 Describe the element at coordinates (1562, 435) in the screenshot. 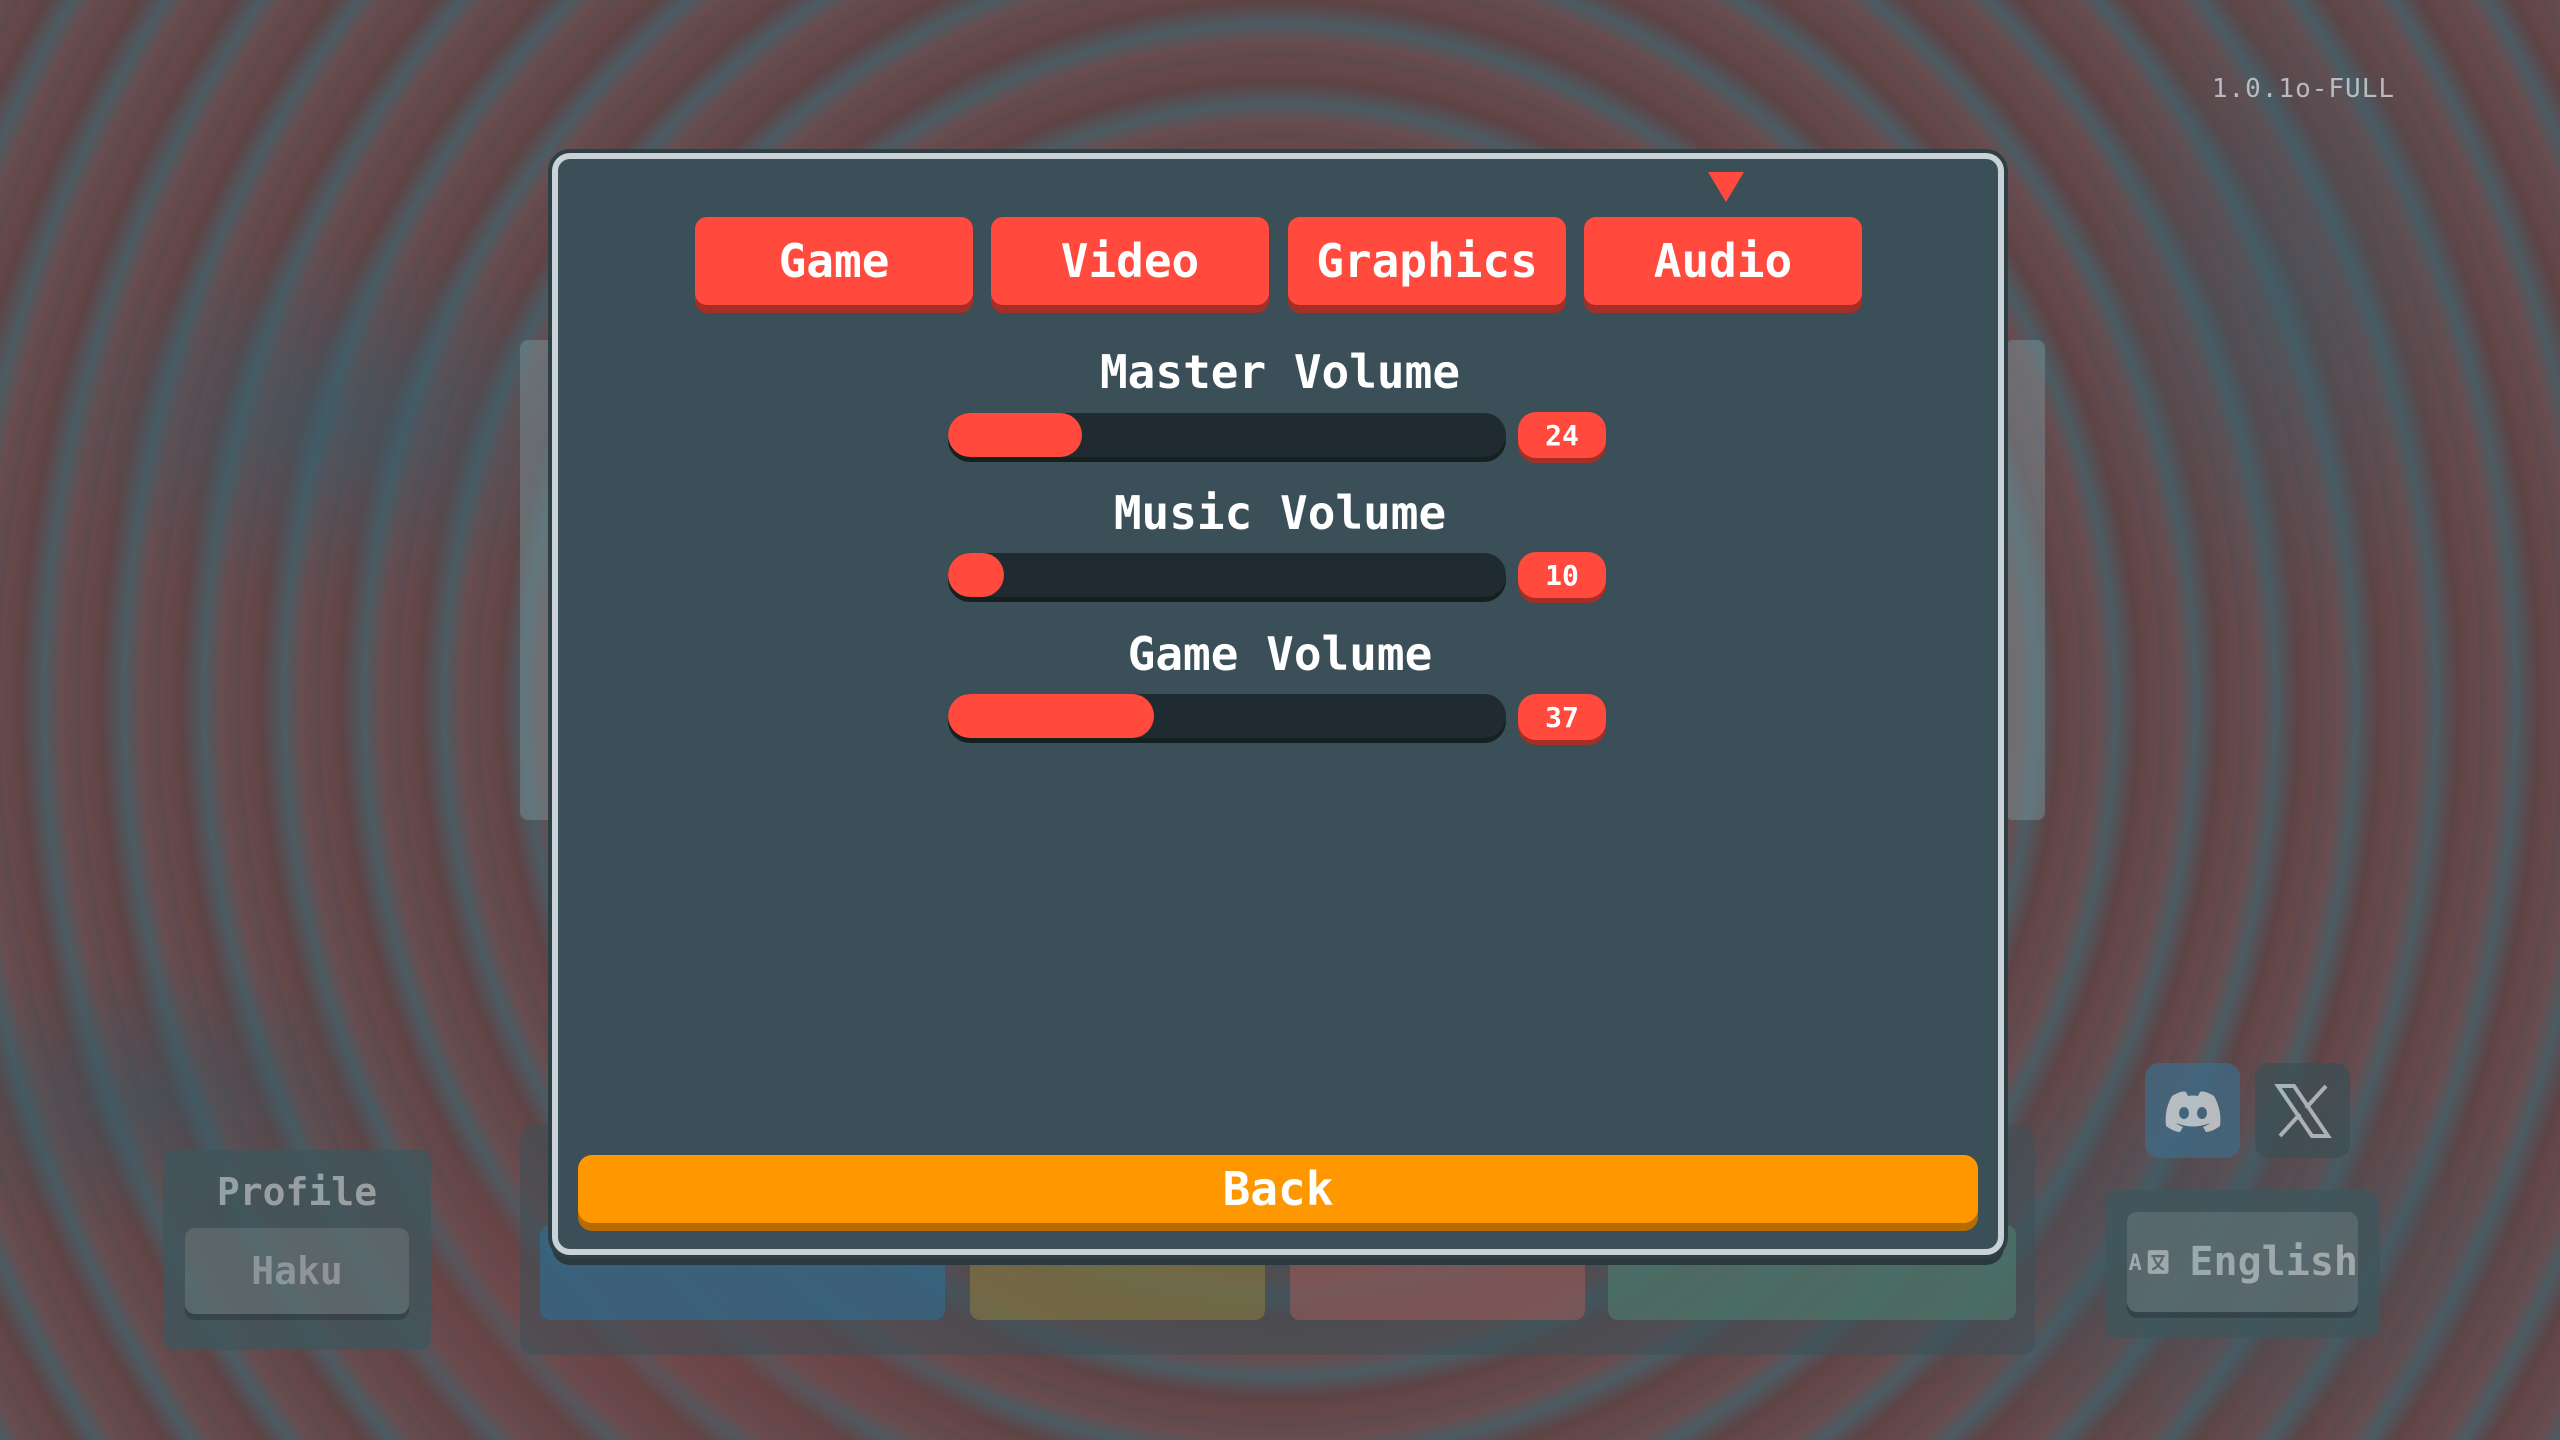

I see `master-volume-value: 24` at that location.